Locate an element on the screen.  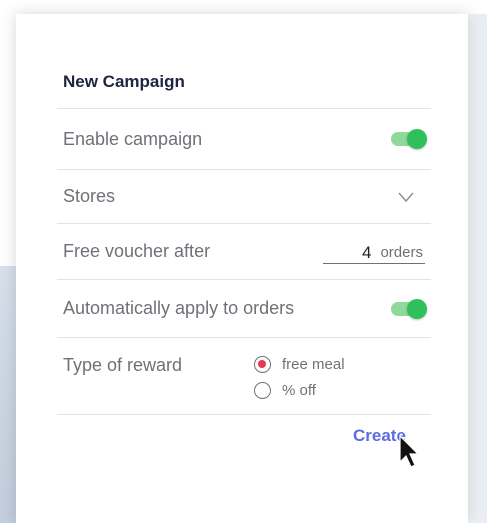
radio-selected-icon is located at coordinates (262, 364).